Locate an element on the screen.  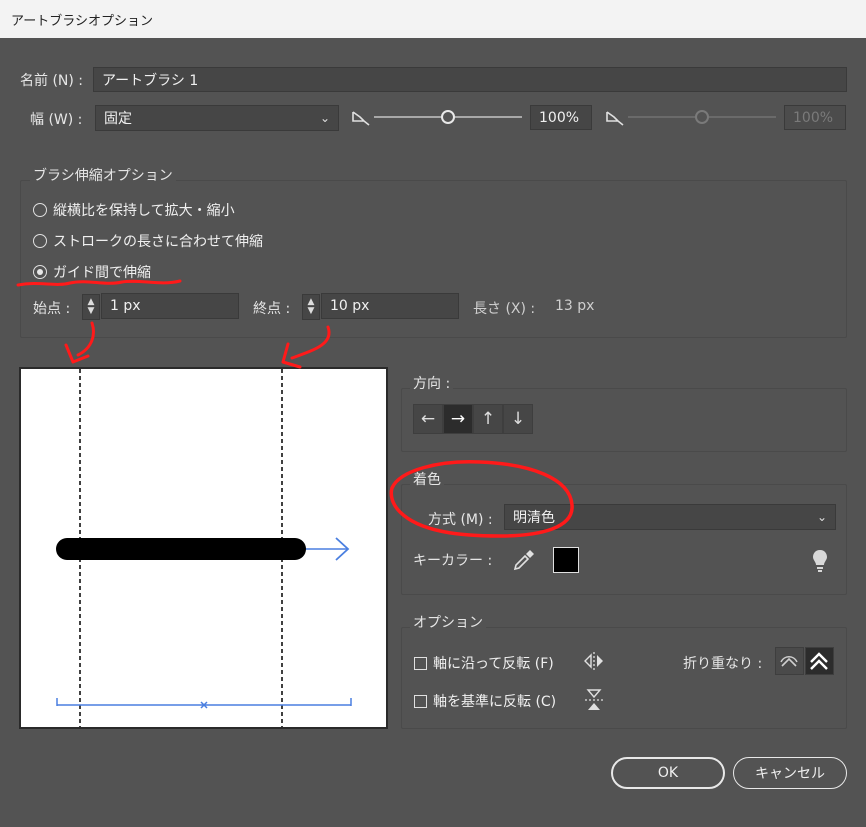
checkbox-label: 軸に沿って反転 (F) is located at coordinates (493, 664).